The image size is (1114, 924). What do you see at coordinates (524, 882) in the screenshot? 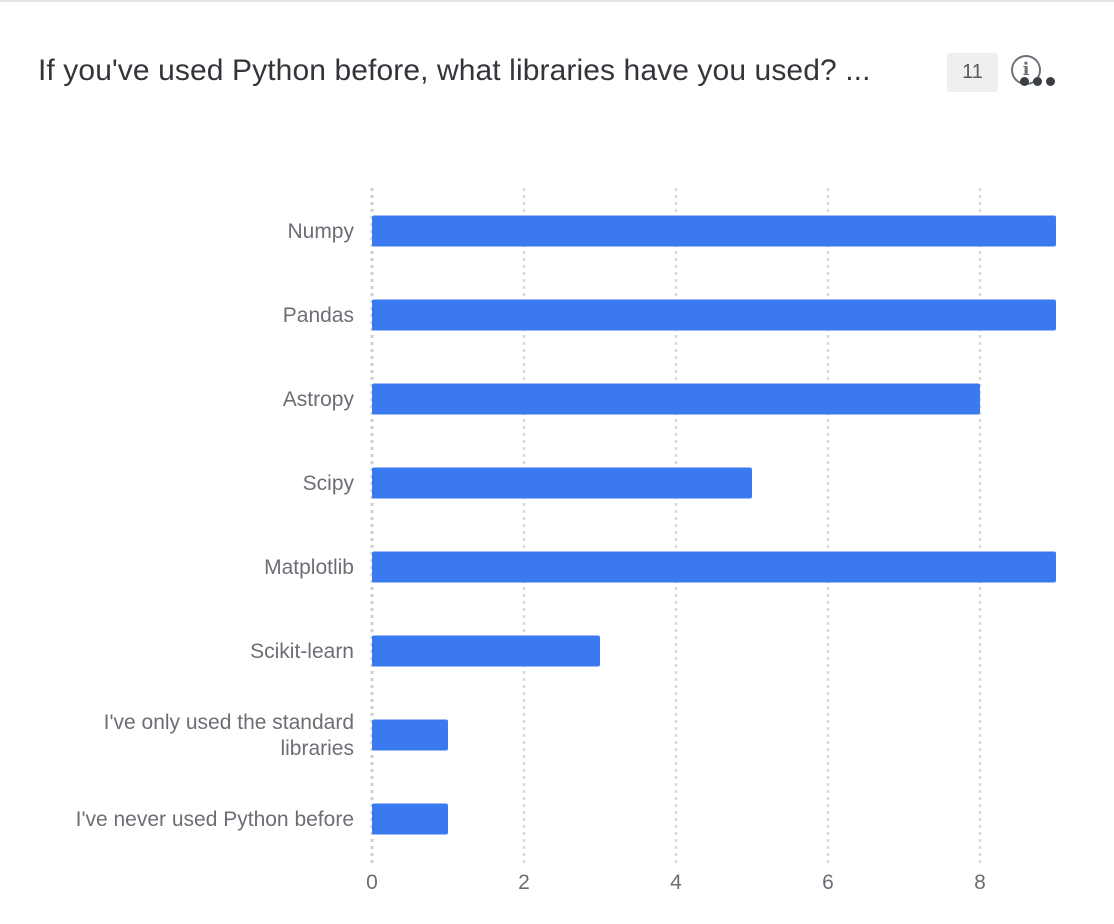
I see `x-tick-label: 2` at bounding box center [524, 882].